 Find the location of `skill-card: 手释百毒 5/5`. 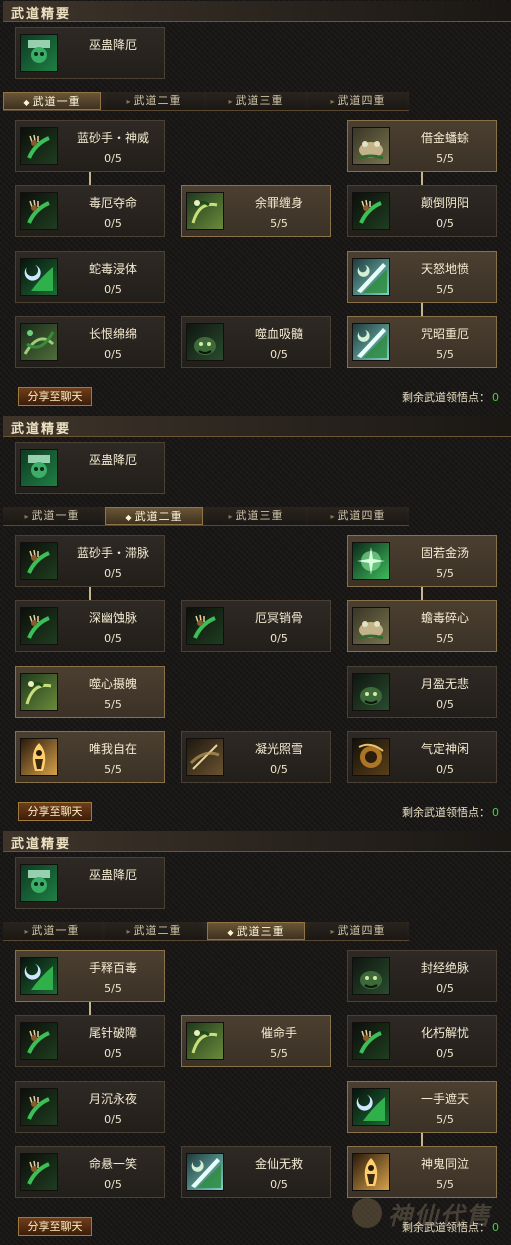

skill-card: 手释百毒 5/5 is located at coordinates (90, 976).